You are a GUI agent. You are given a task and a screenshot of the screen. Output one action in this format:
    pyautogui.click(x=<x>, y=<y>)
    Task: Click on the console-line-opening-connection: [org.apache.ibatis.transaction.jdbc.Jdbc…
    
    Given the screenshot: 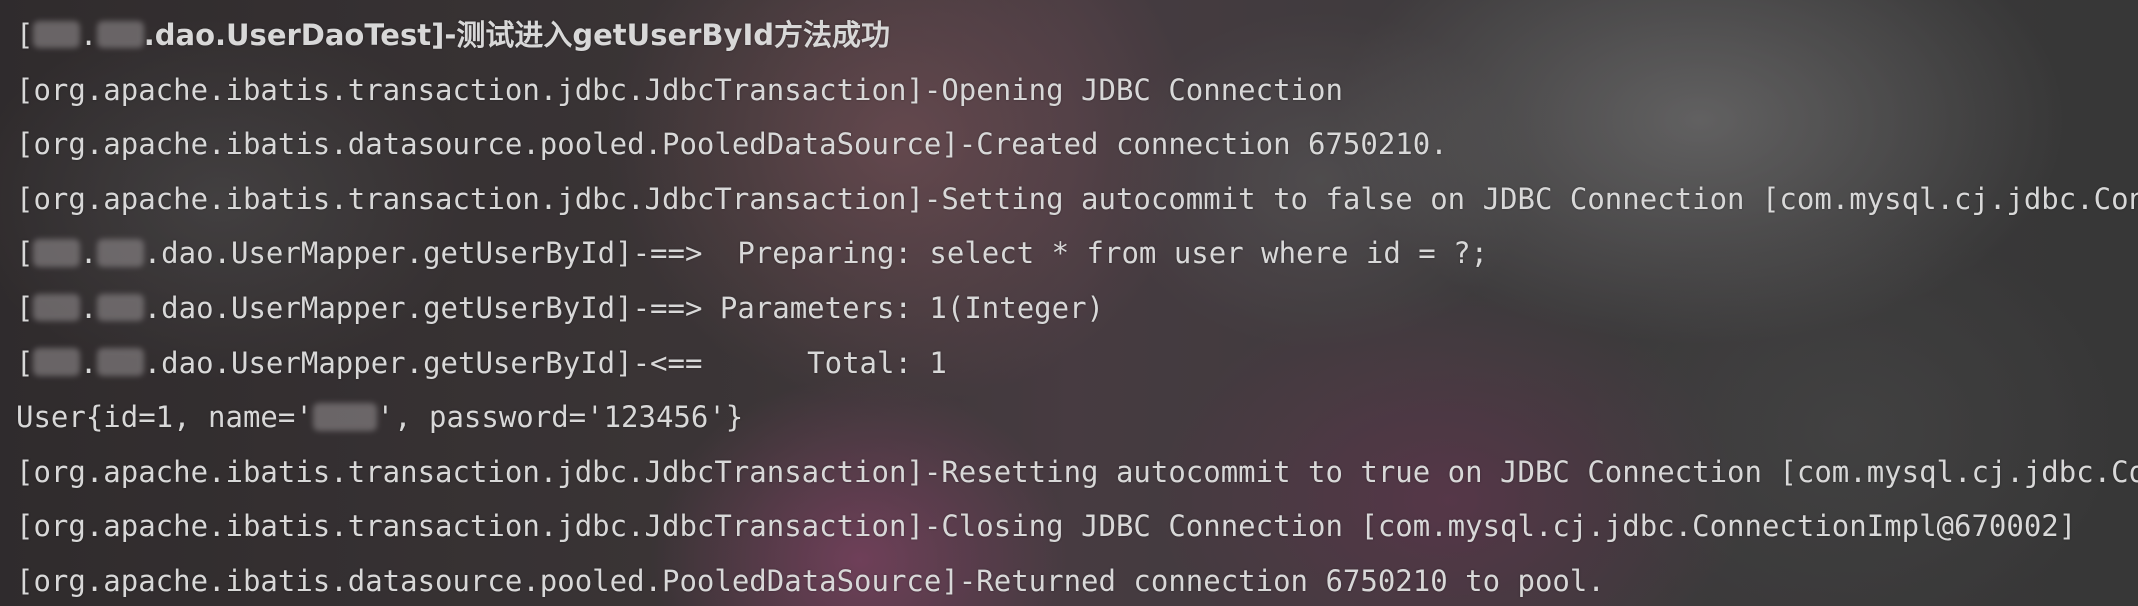 What is the action you would take?
    pyautogui.click(x=679, y=89)
    